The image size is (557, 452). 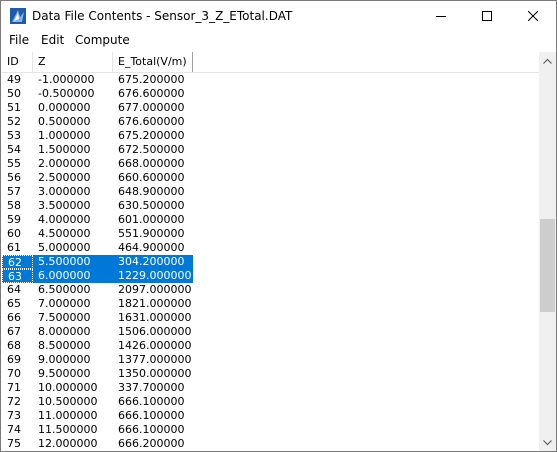 What do you see at coordinates (270, 360) in the screenshot?
I see `table-row: 69 9.000000 1377.000000` at bounding box center [270, 360].